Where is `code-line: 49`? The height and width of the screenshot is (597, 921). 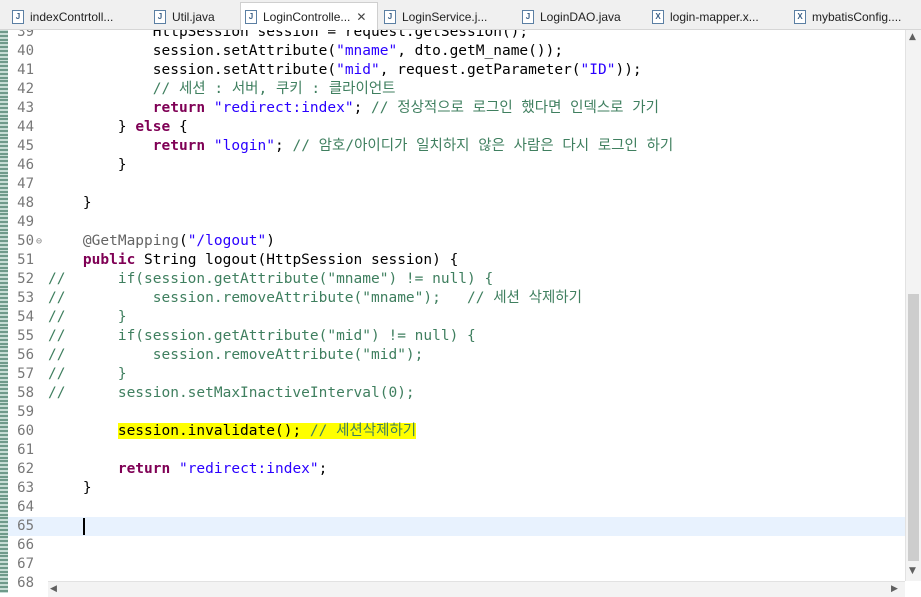
code-line: 49 is located at coordinates (452, 222).